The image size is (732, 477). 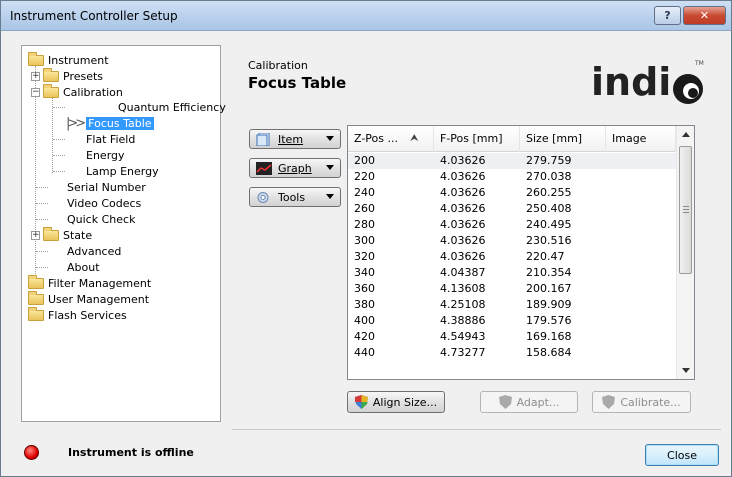 What do you see at coordinates (83, 267) in the screenshot?
I see `tree-item-about: About` at bounding box center [83, 267].